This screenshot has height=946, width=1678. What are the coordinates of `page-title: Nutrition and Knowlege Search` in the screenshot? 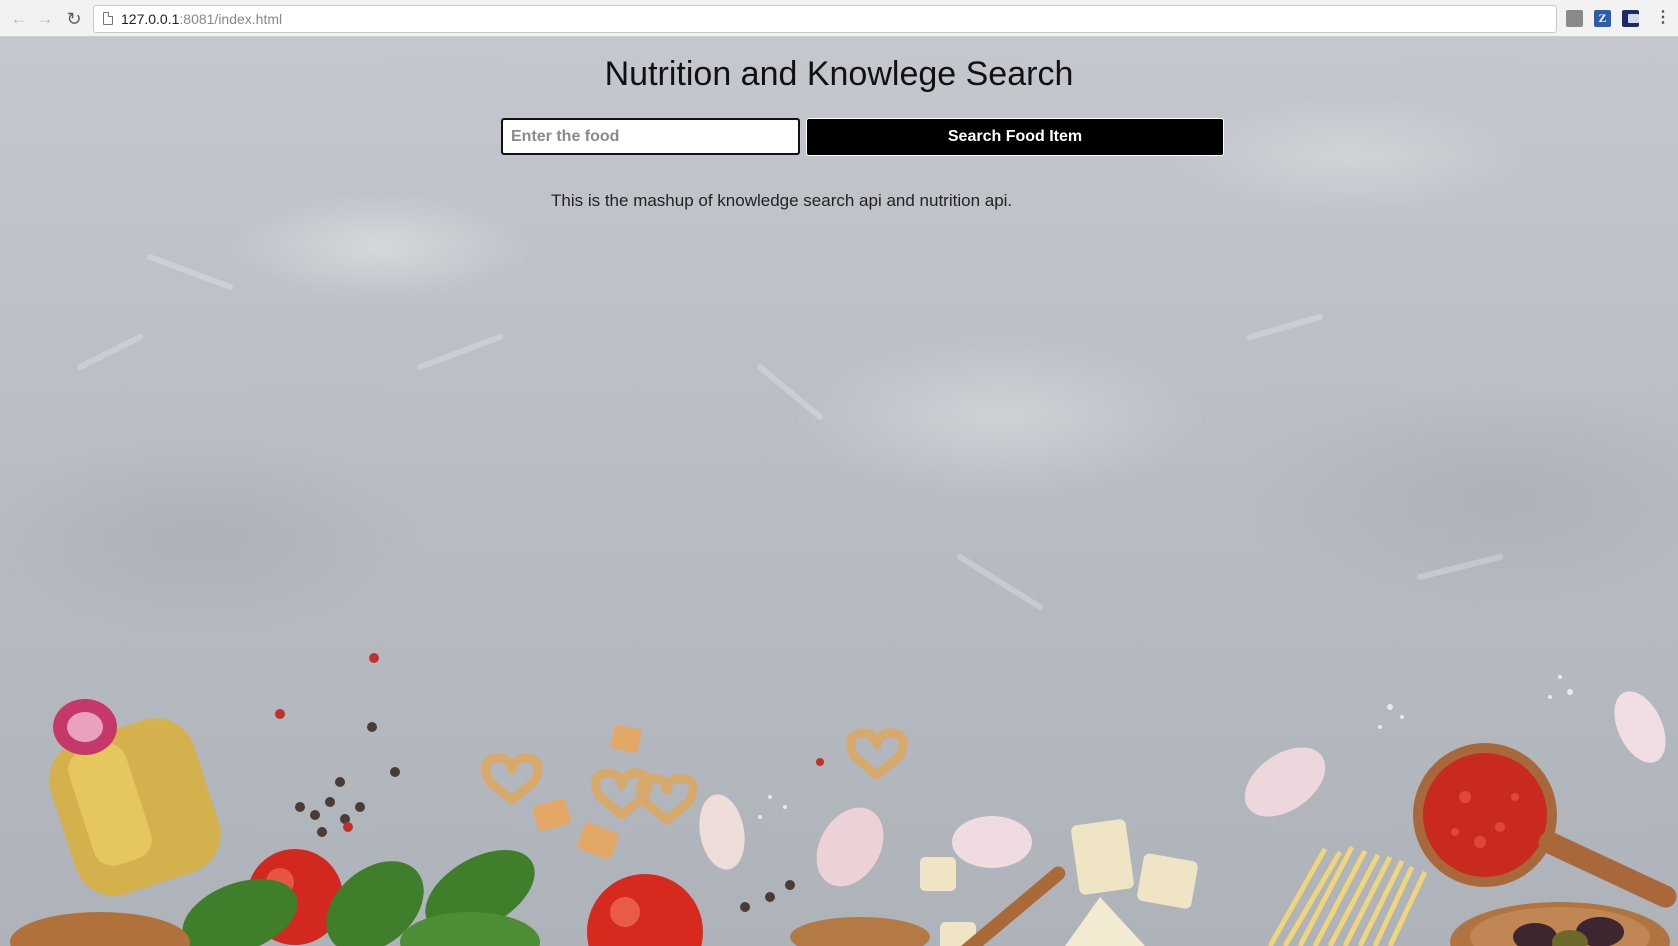 It's located at (839, 74).